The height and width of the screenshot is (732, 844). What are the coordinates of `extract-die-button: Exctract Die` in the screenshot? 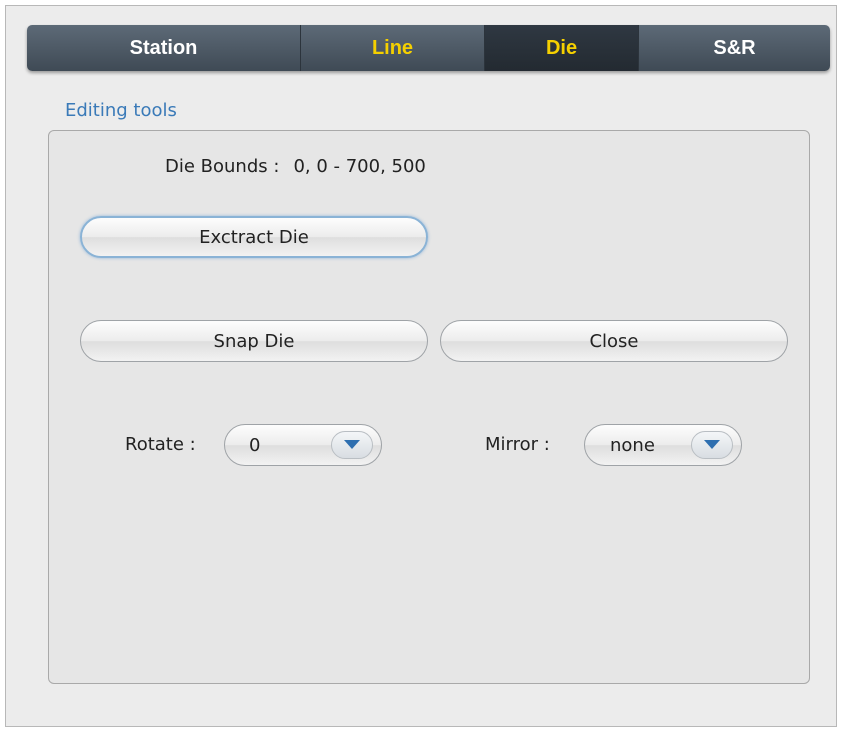 It's located at (254, 237).